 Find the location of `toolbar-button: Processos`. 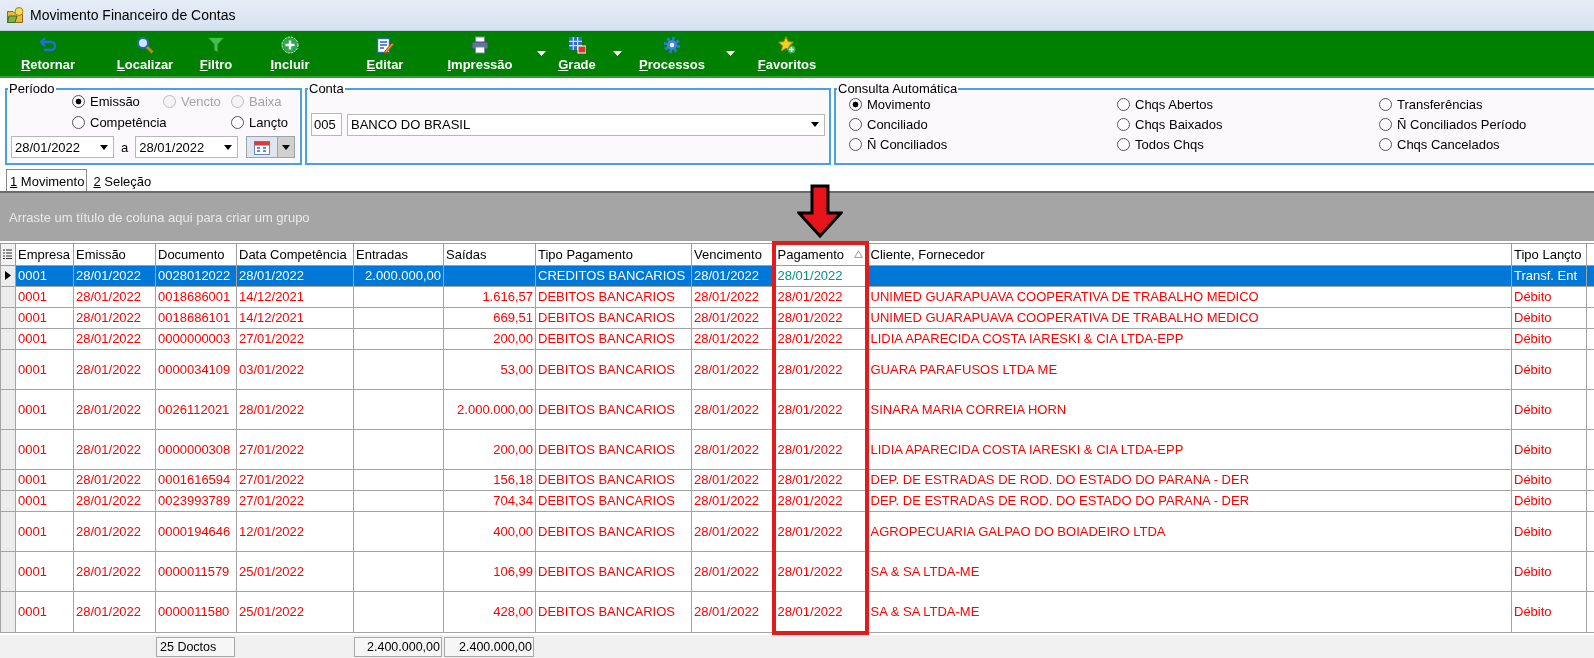

toolbar-button: Processos is located at coordinates (672, 53).